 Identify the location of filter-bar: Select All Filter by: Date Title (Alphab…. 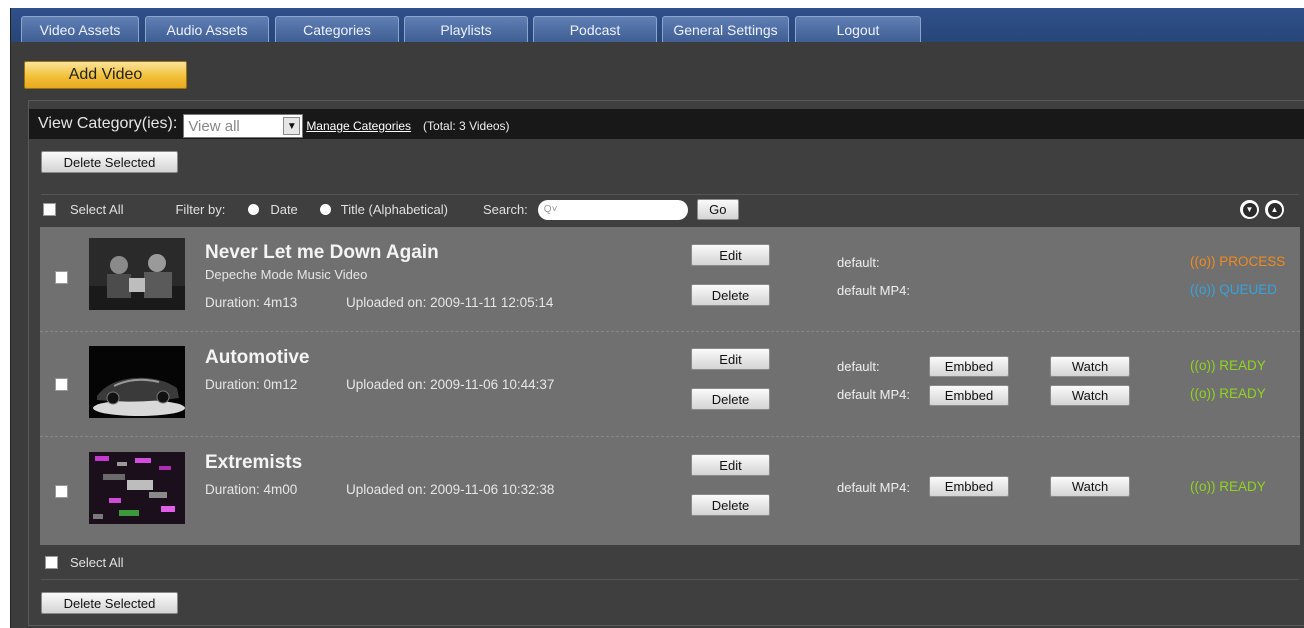
(670, 209).